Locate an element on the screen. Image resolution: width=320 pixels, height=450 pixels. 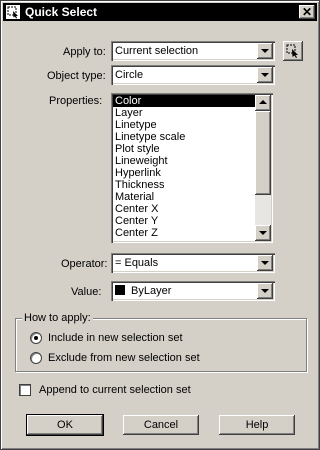
properties-scrollbar is located at coordinates (263, 168).